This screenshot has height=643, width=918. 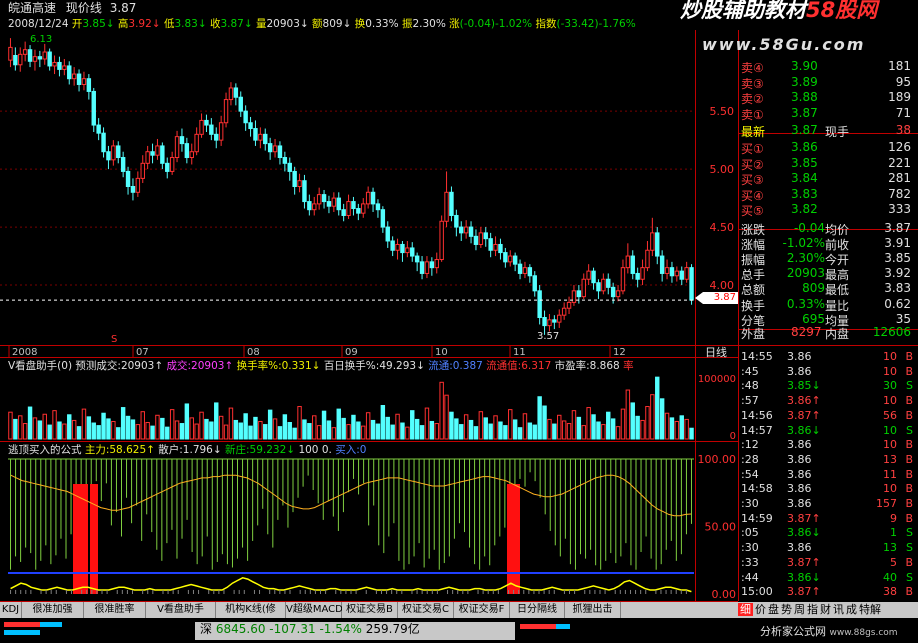 I want to click on quote-price: 3.82, so click(x=804, y=209).